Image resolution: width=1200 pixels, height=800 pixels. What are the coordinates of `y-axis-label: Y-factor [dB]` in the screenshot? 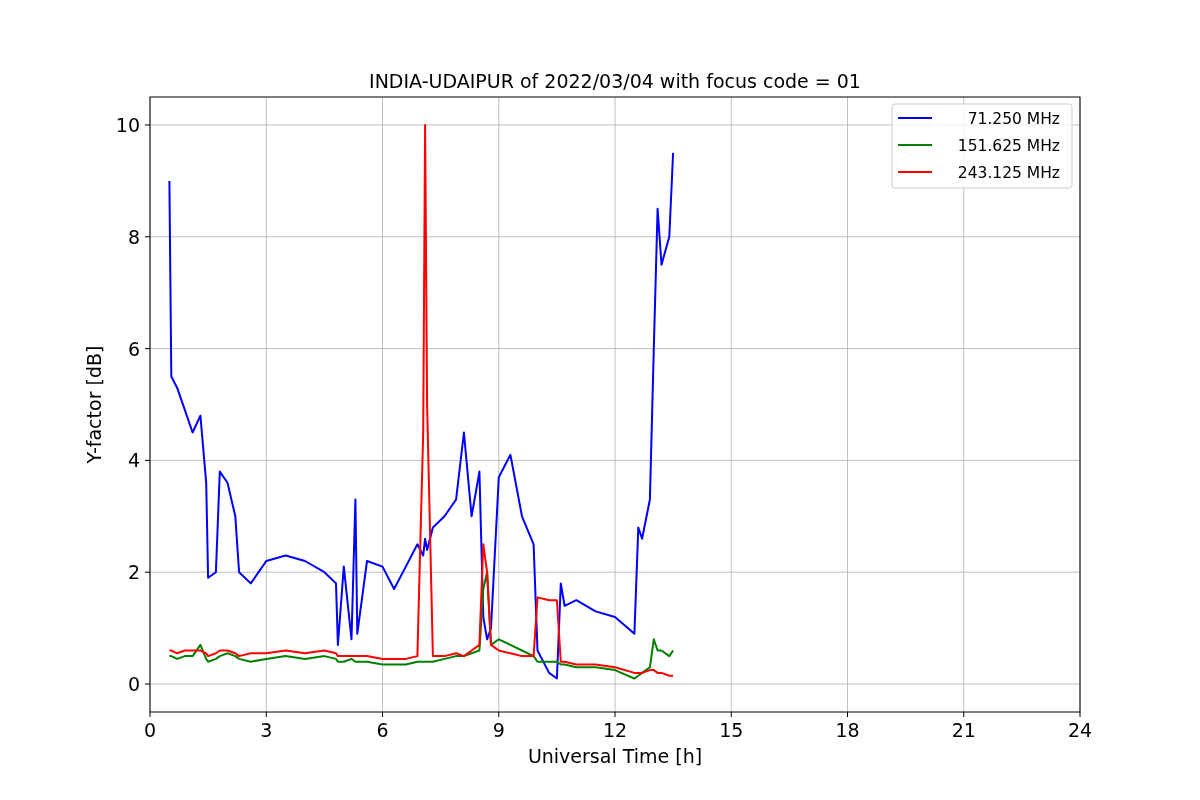 It's located at (94, 404).